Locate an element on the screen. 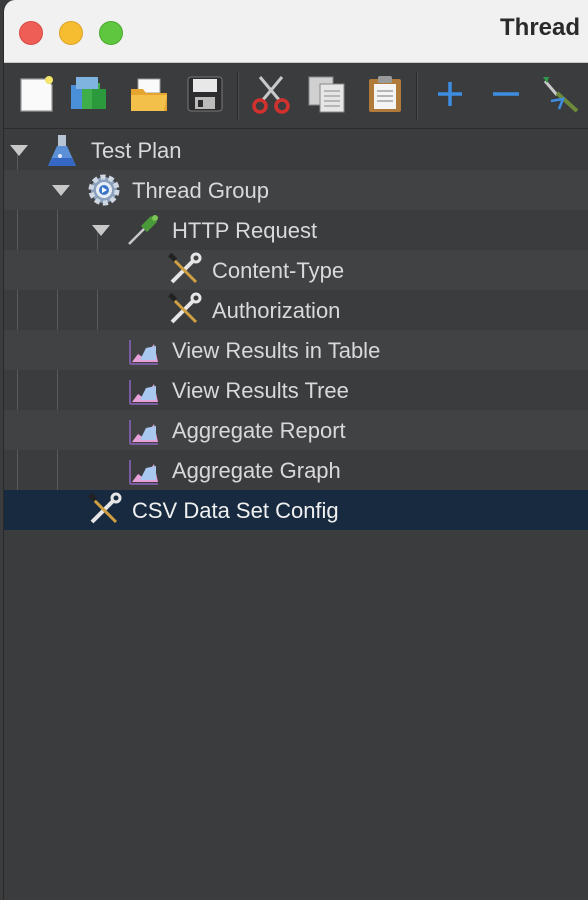  tree-item-label: View Results Tree is located at coordinates (260, 390).